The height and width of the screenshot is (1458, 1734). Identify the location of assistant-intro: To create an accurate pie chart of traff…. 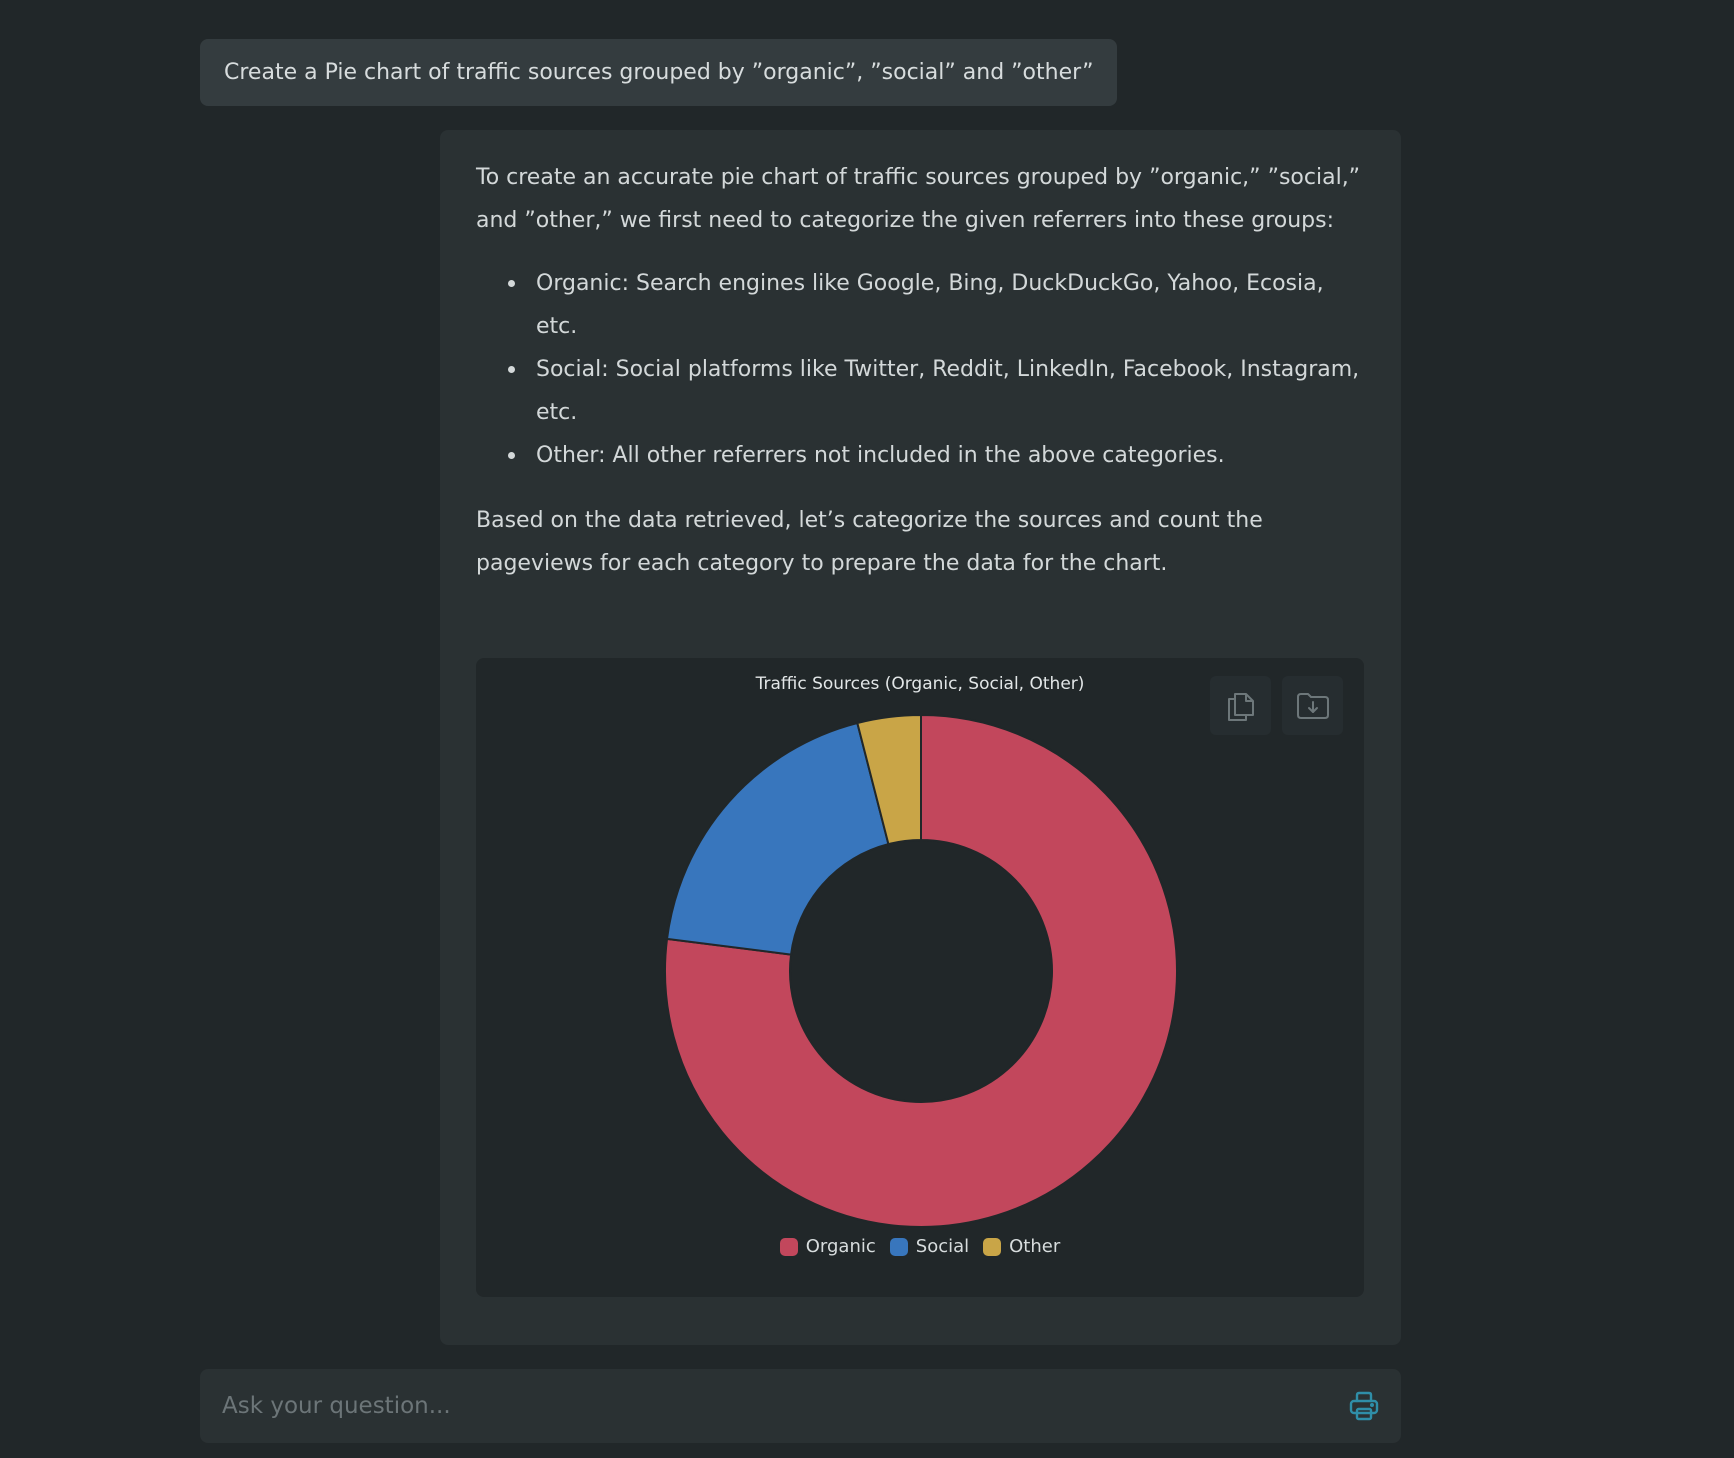
(918, 199).